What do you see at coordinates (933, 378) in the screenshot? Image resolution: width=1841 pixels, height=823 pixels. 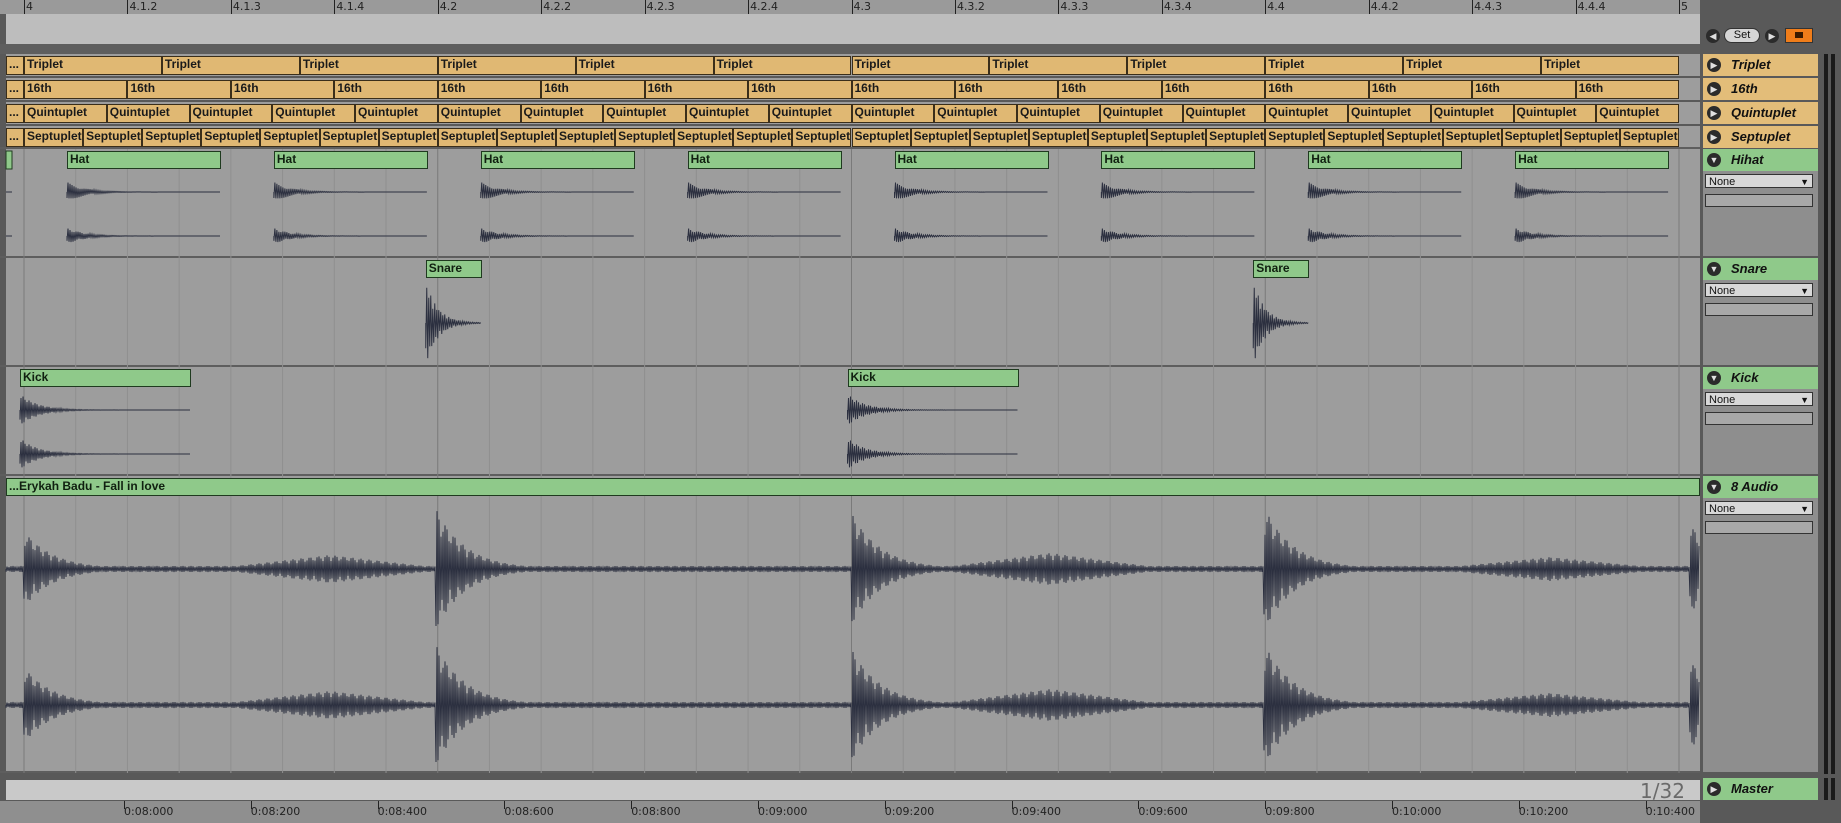 I see `clip-kick: Kick` at bounding box center [933, 378].